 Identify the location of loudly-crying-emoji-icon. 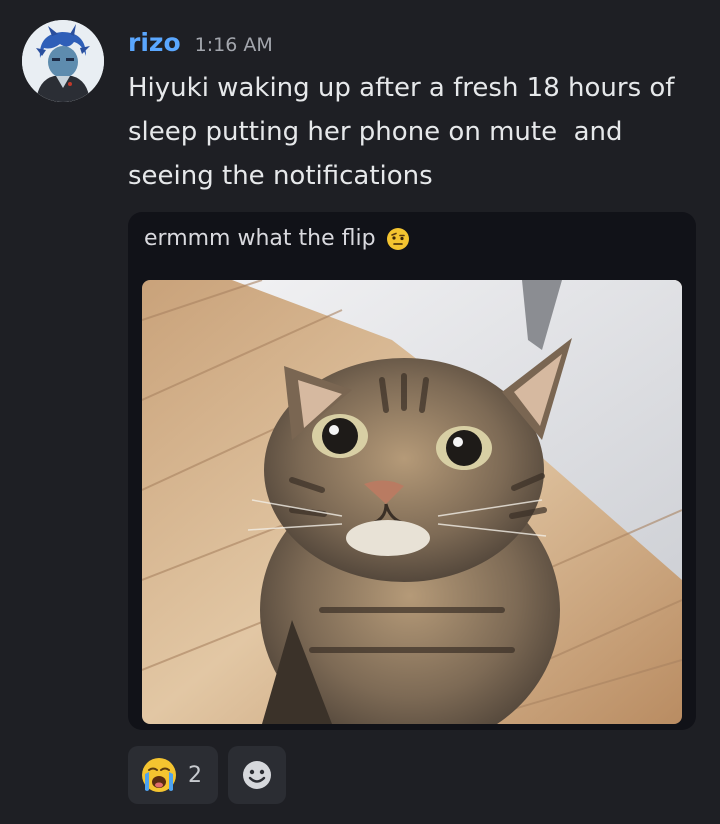
(159, 775).